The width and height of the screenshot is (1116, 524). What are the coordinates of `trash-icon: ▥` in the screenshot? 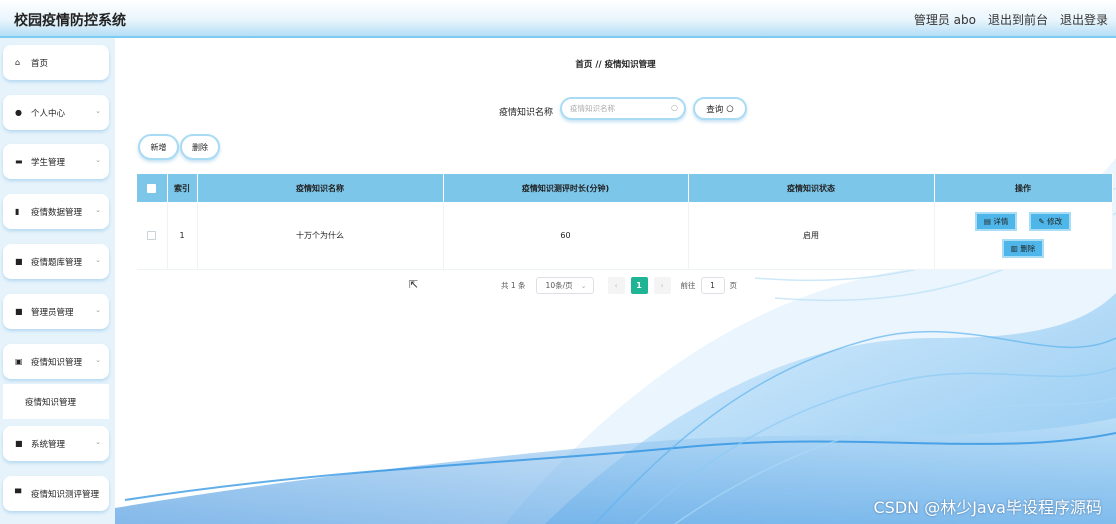 It's located at (1014, 249).